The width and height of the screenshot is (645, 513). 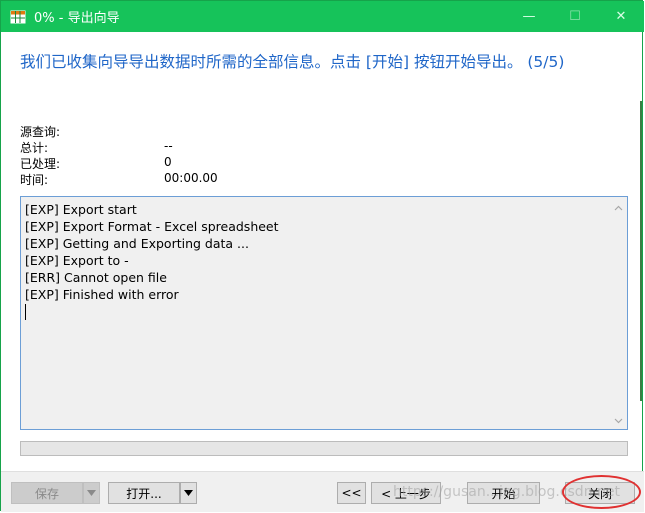 What do you see at coordinates (34, 180) in the screenshot?
I see `time-label: 时间:` at bounding box center [34, 180].